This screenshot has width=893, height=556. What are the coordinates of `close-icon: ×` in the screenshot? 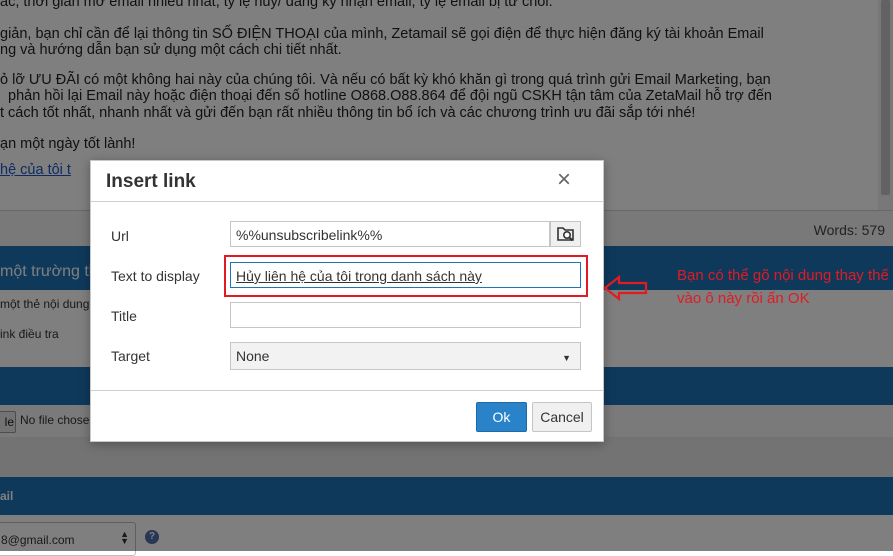 It's located at (564, 180).